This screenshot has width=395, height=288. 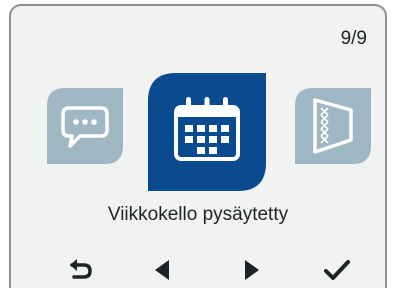 I want to click on checkmark-icon, so click(x=337, y=270).